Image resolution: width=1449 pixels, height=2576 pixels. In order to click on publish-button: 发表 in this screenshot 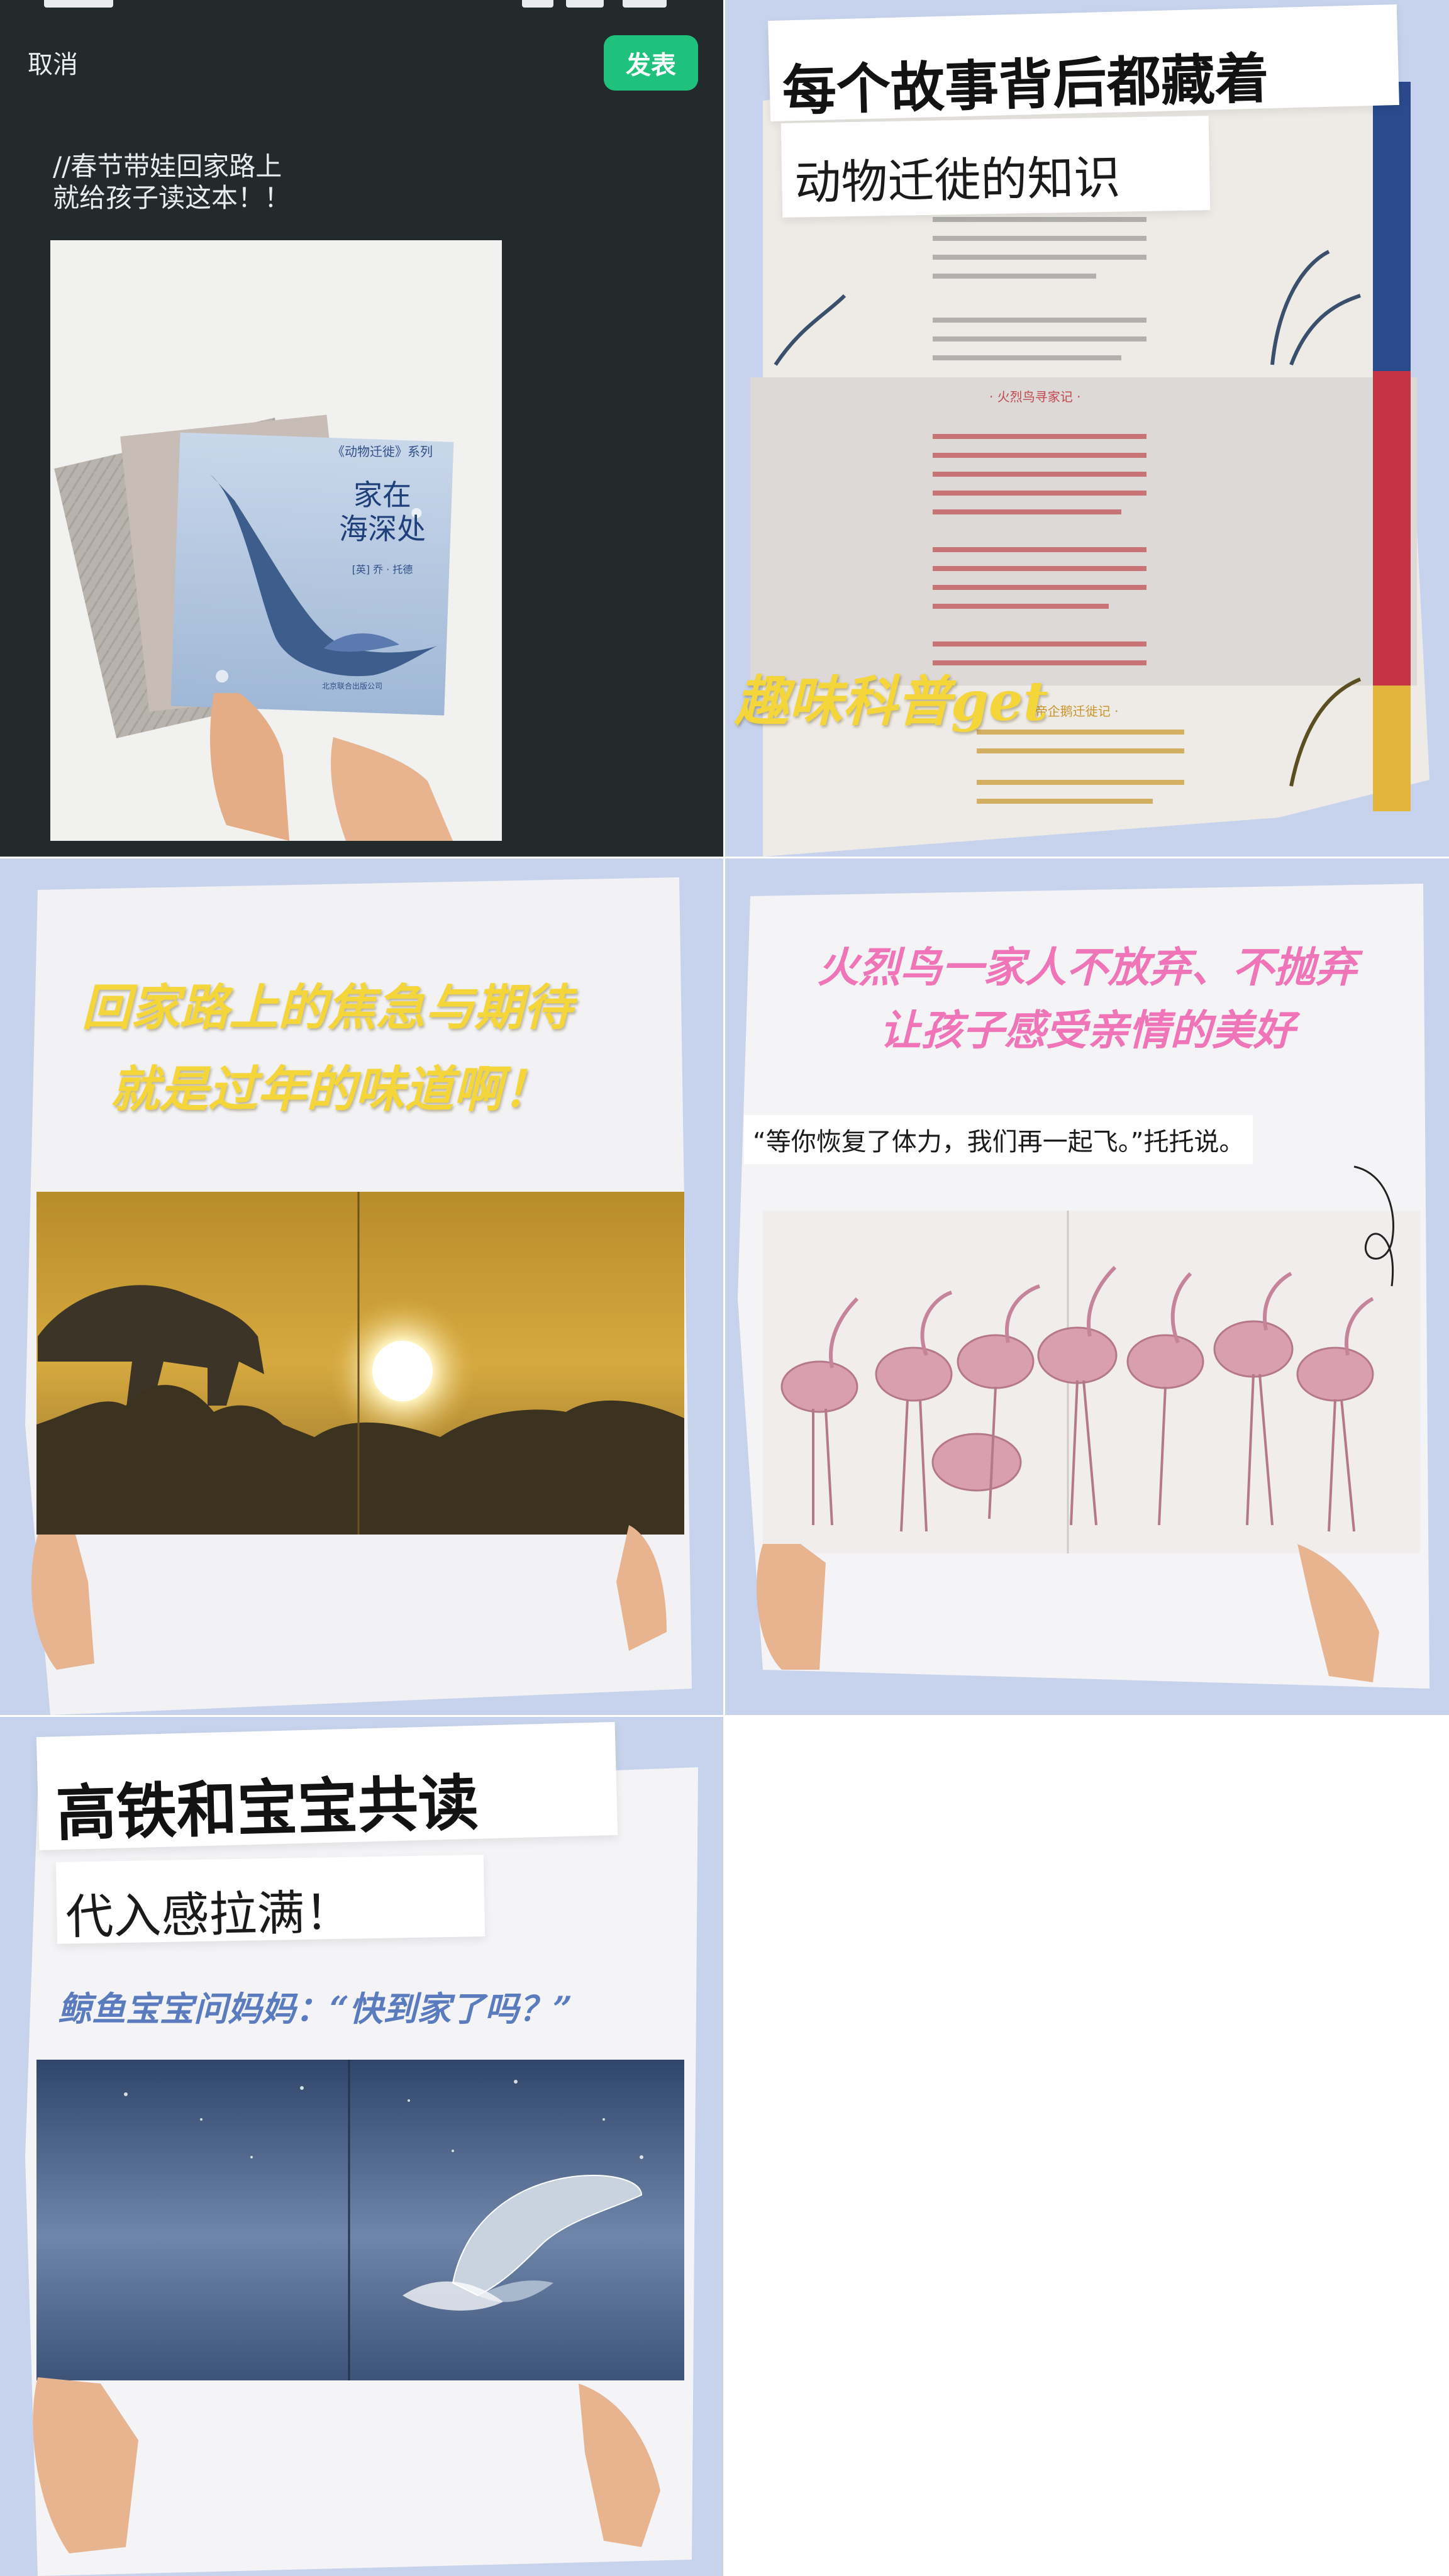, I will do `click(651, 63)`.